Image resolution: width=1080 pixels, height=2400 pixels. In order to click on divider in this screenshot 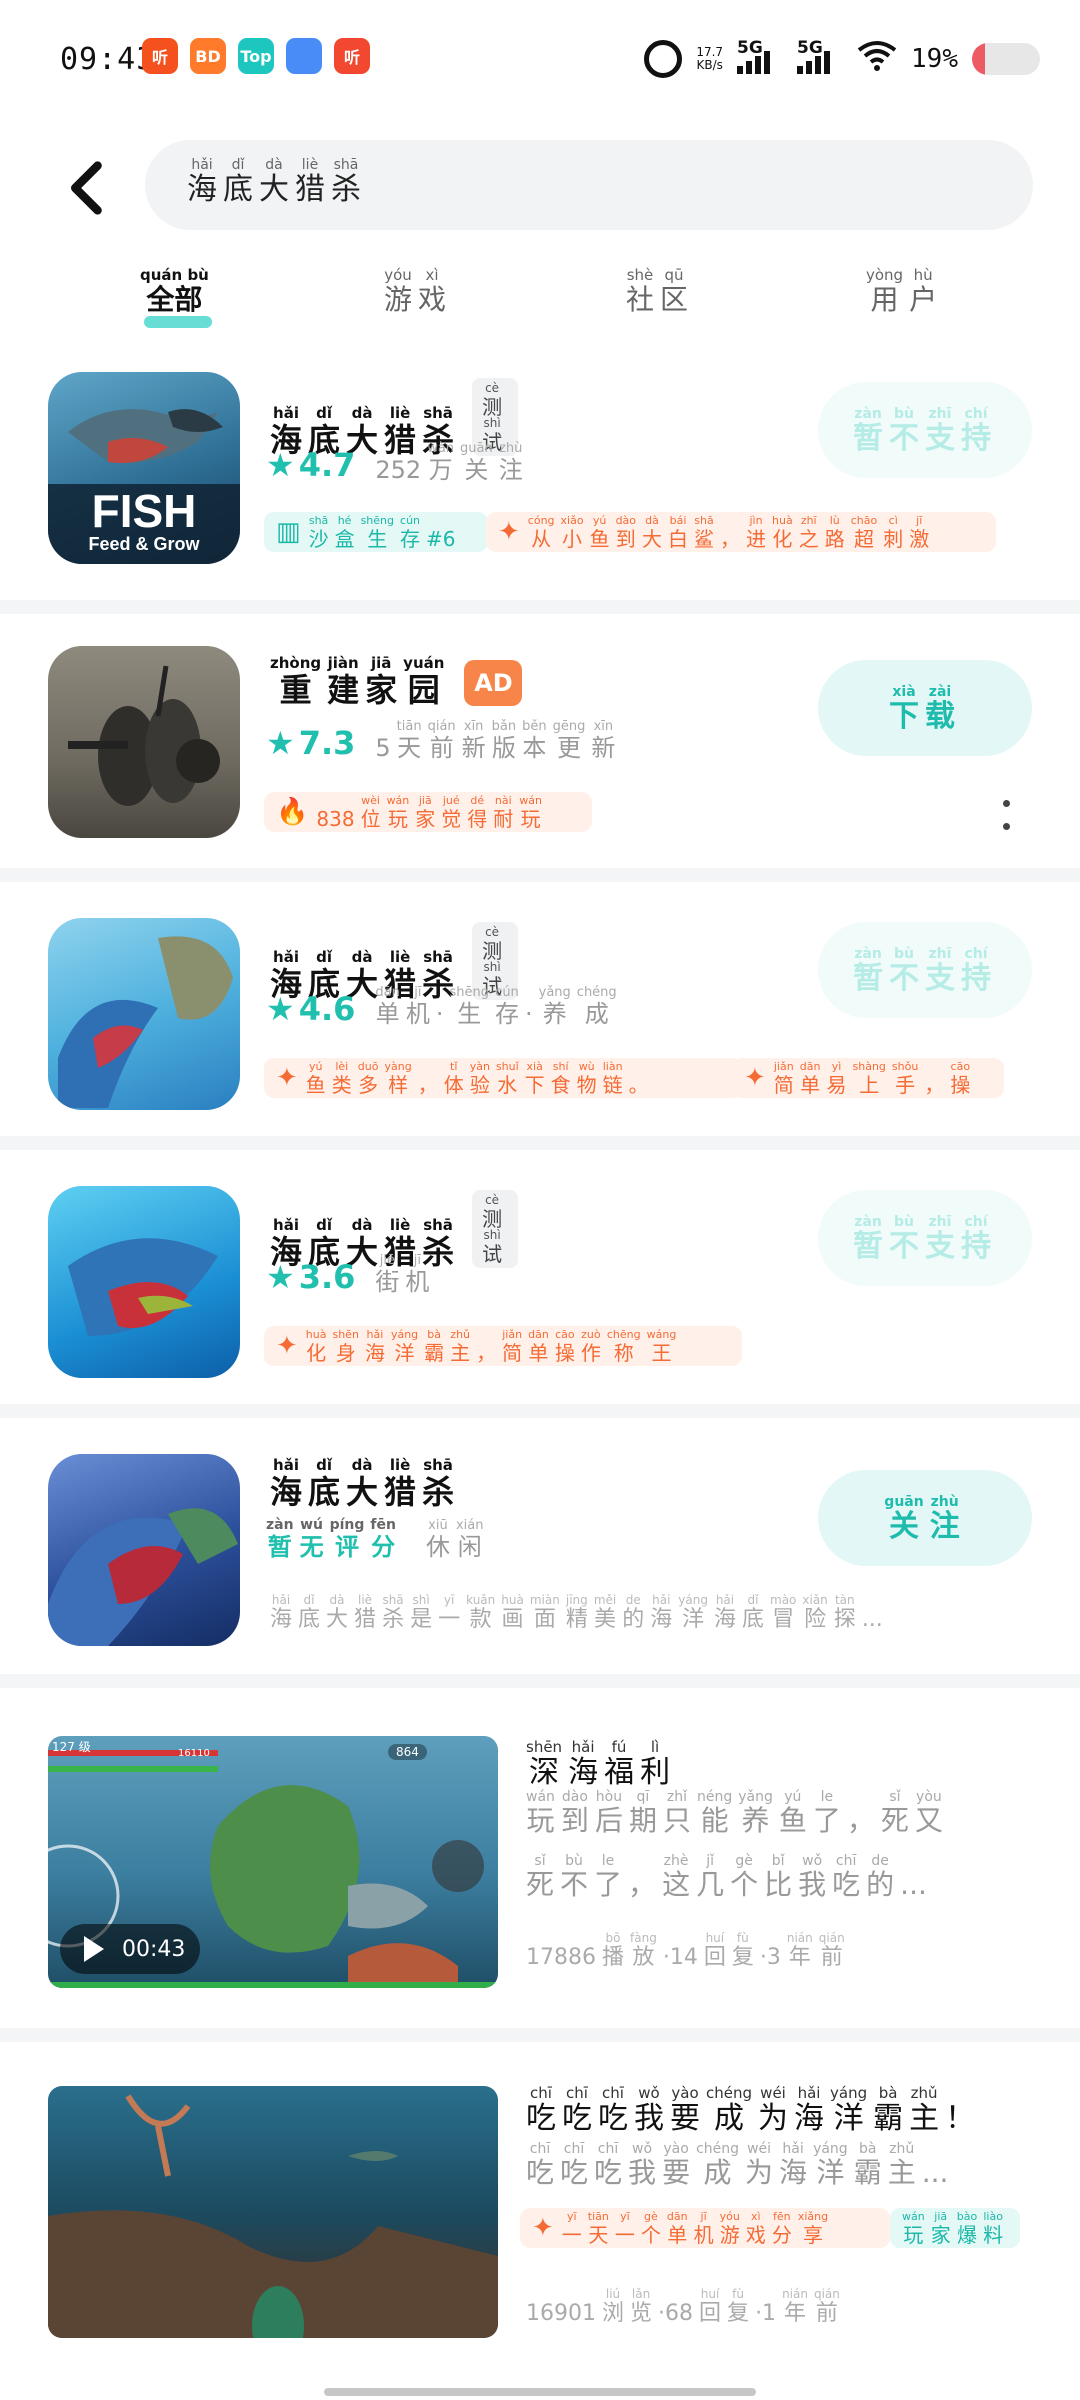, I will do `click(540, 1681)`.